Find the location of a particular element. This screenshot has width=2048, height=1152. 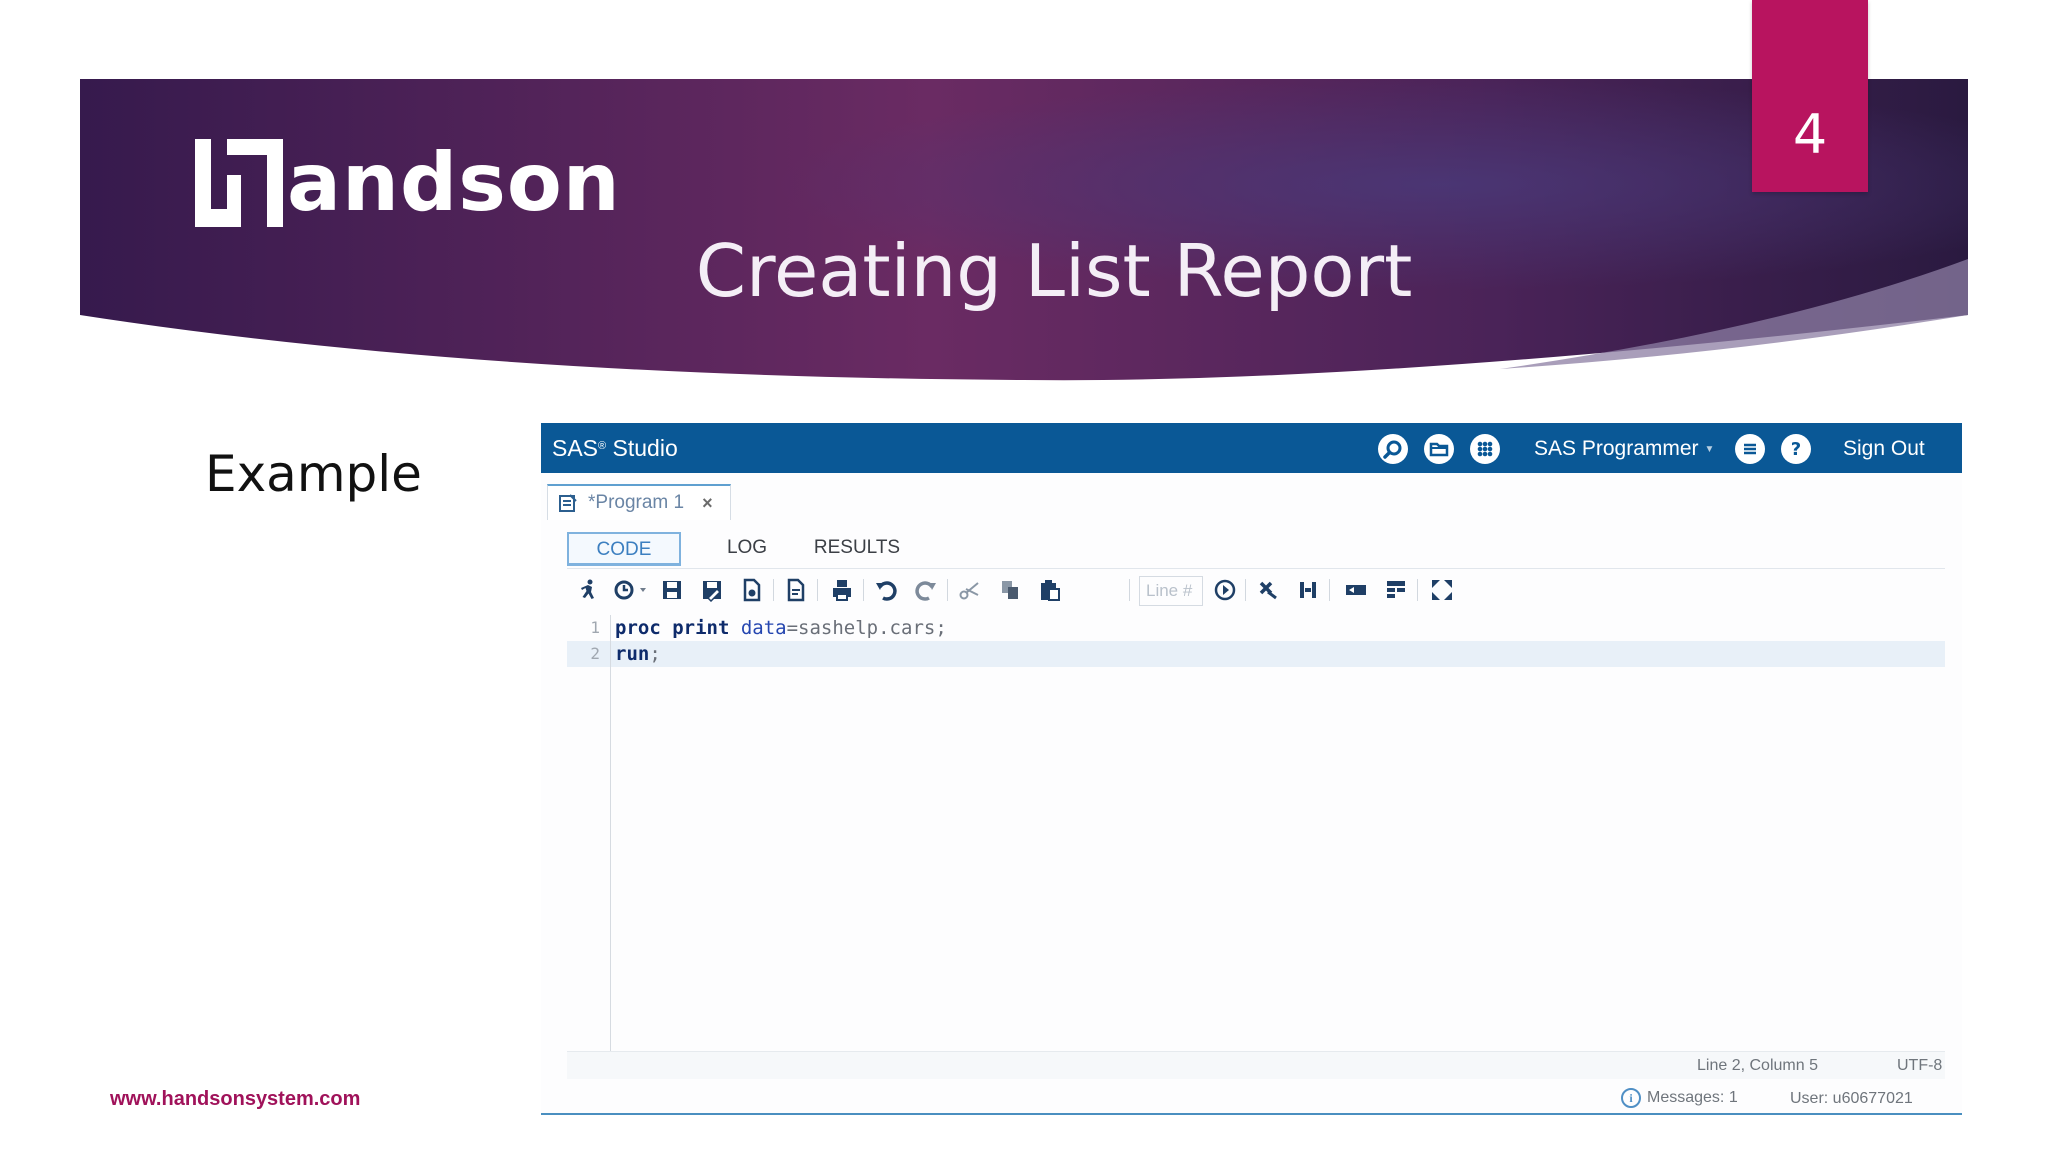

user-id: User: u60677021 is located at coordinates (1851, 1098).